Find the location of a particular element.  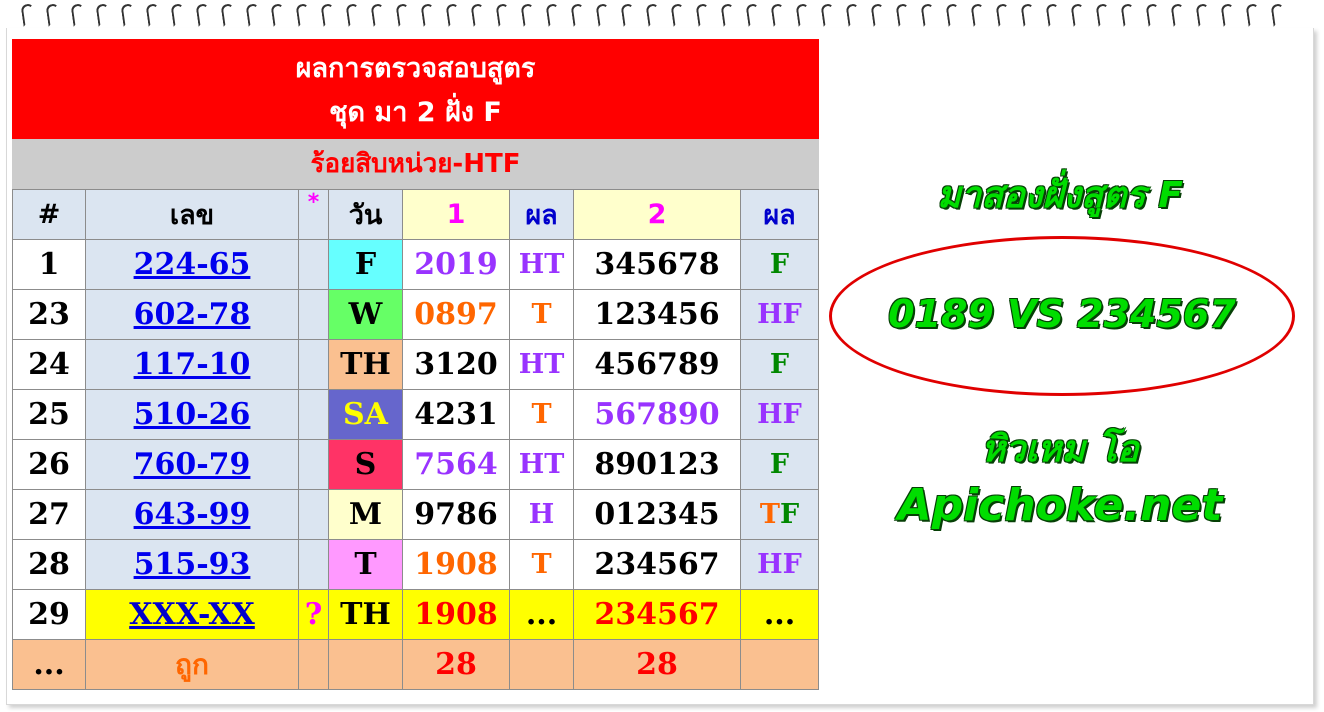

row-day: S is located at coordinates (365, 464).